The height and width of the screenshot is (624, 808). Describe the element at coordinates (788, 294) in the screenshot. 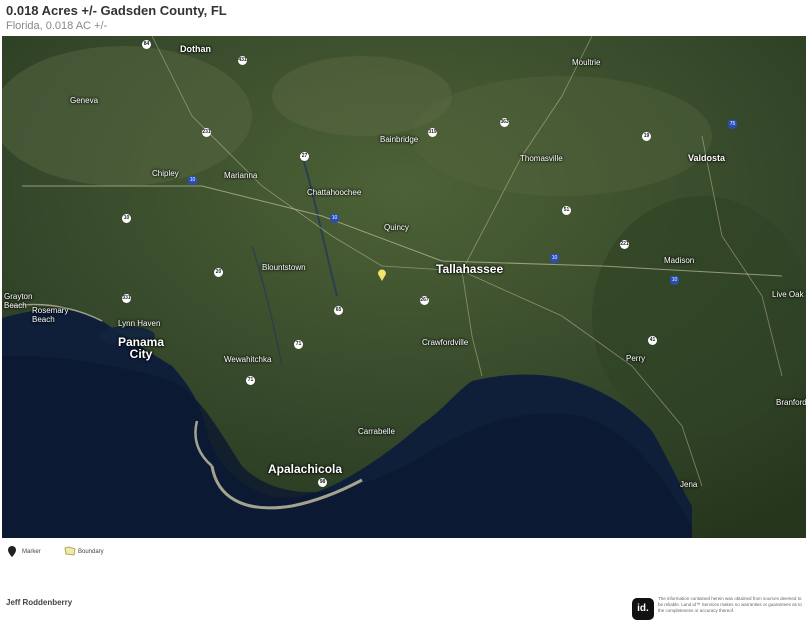

I see `city-label: Live Oak` at that location.